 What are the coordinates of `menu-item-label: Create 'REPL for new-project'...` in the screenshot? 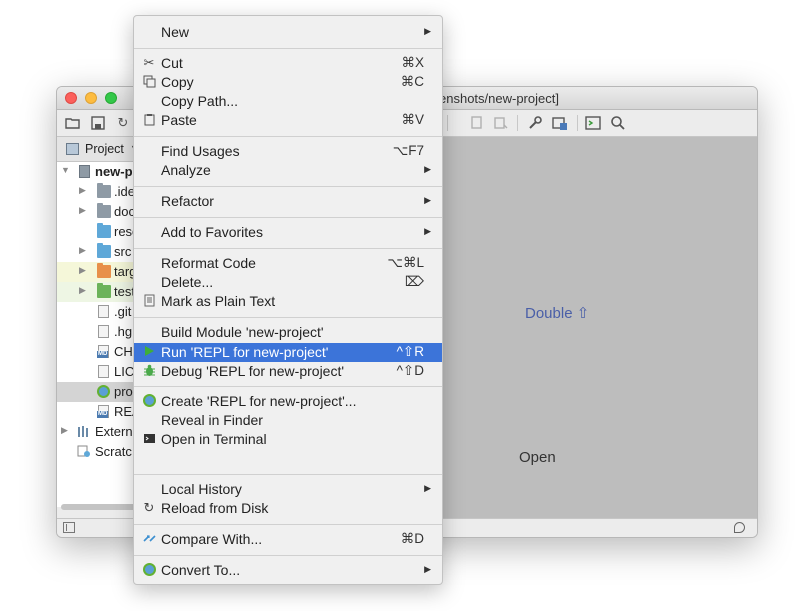 It's located at (259, 401).